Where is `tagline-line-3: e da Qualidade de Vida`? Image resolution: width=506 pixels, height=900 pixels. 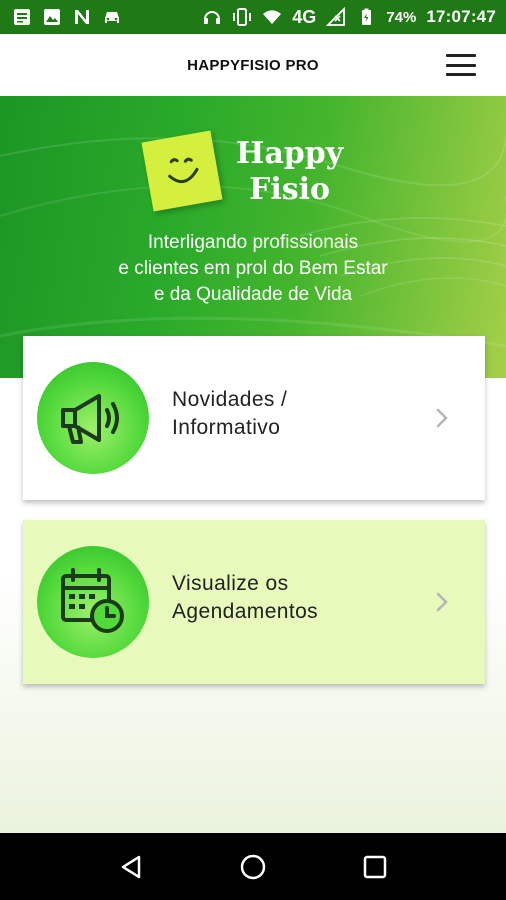
tagline-line-3: e da Qualidade de Vida is located at coordinates (253, 294).